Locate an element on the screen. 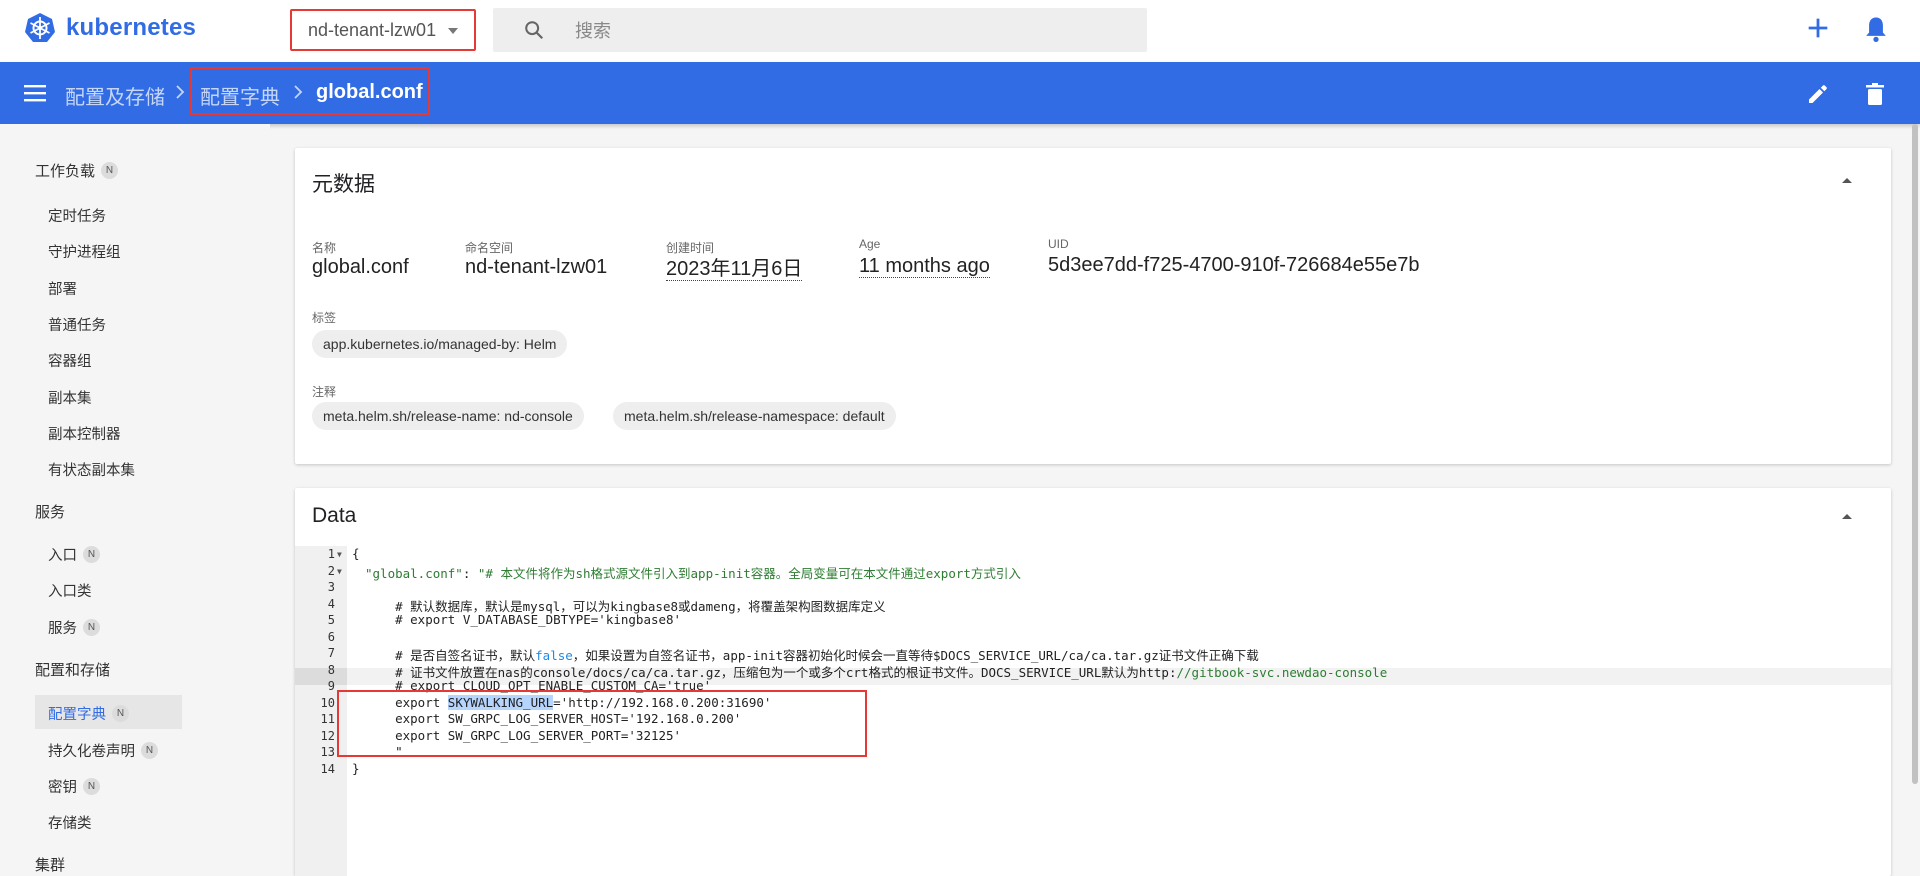  sidebar-item-pods: 容器组 is located at coordinates (70, 360).